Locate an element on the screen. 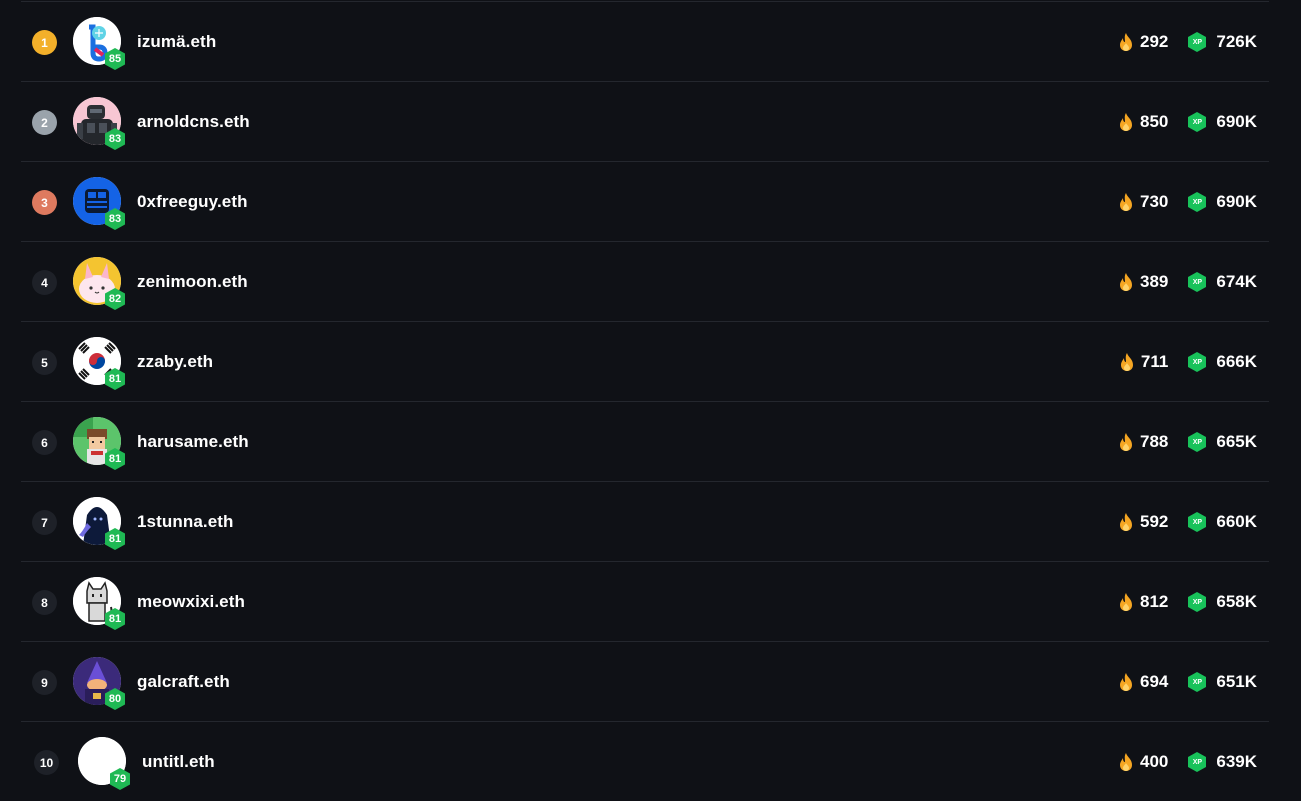 This screenshot has height=801, width=1301. streak-value: 292 is located at coordinates (1154, 41).